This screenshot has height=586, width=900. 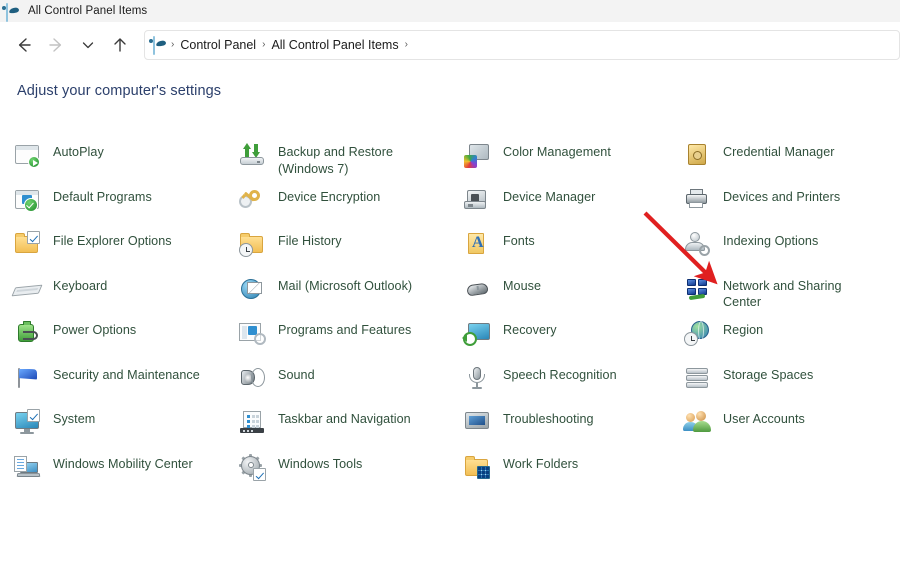 What do you see at coordinates (560, 249) in the screenshot?
I see `control-panel-item-fonts: A Fonts` at bounding box center [560, 249].